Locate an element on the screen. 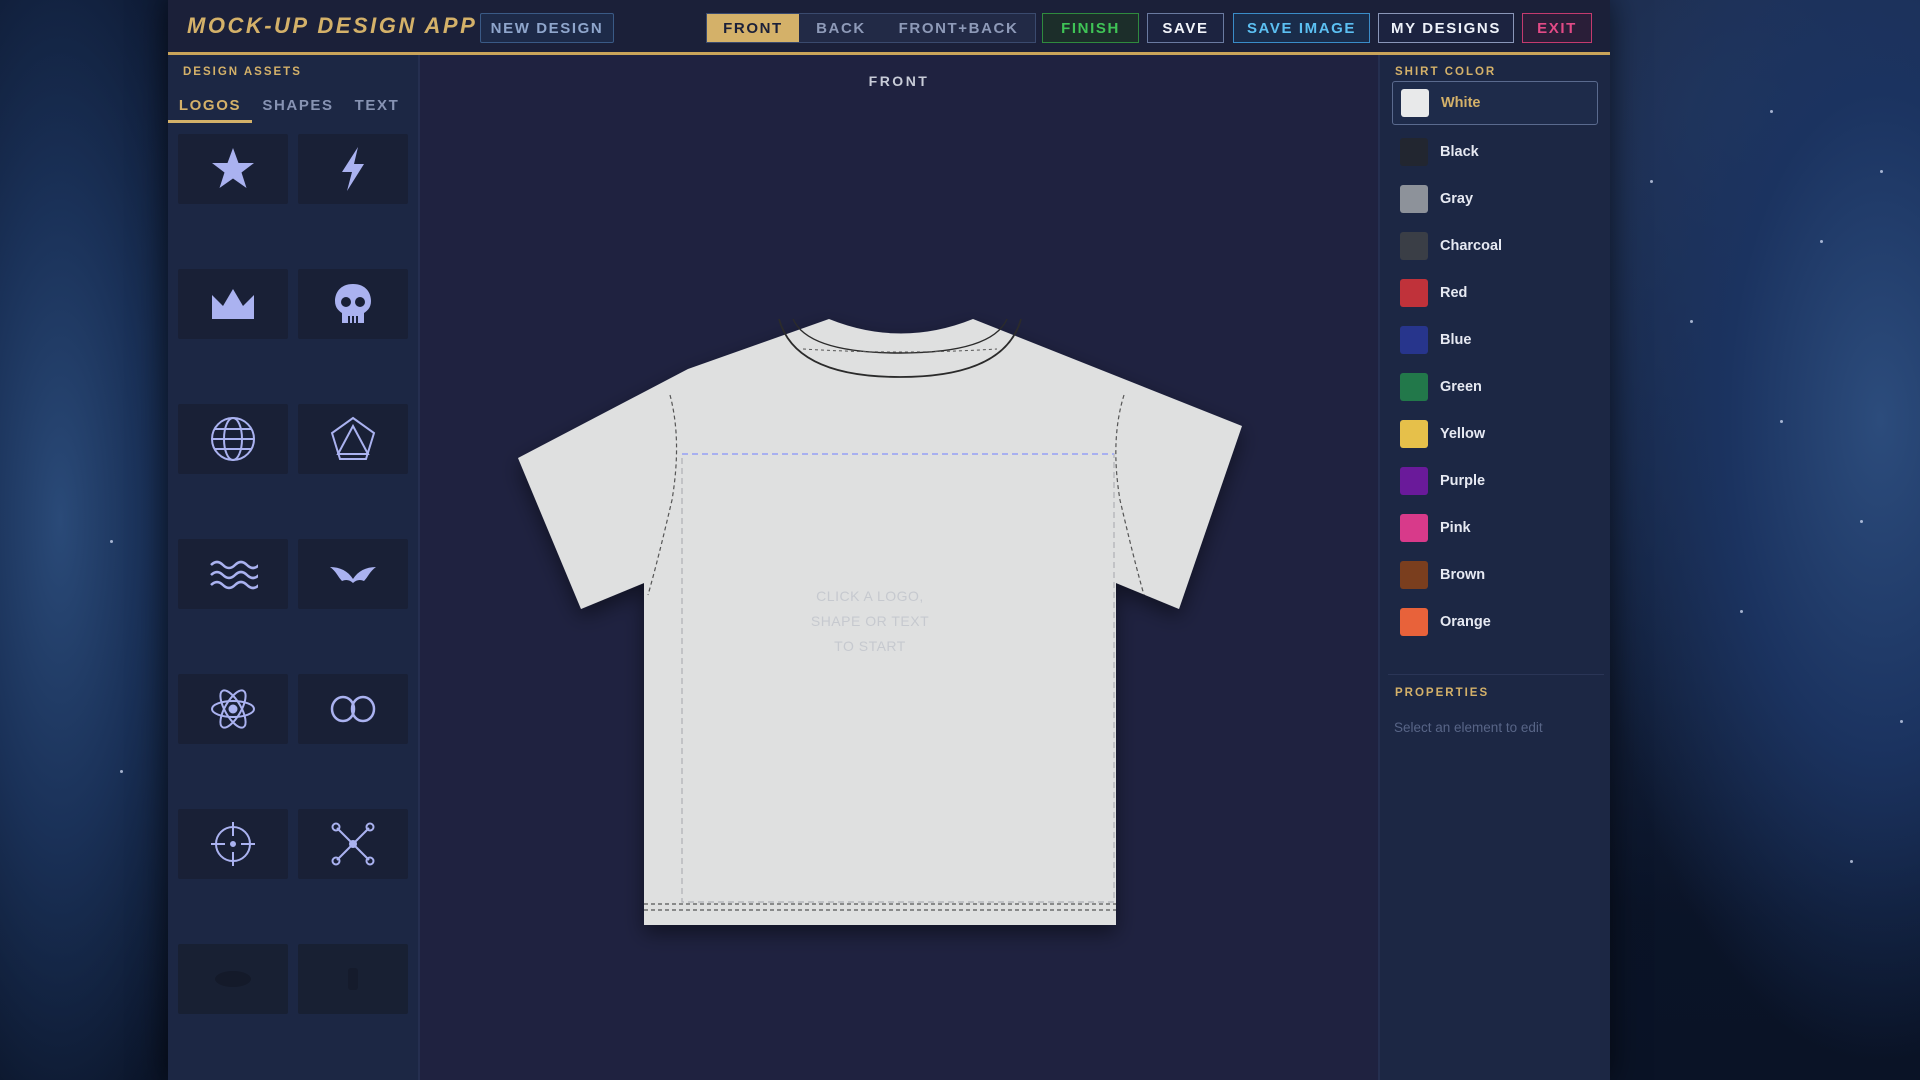 This screenshot has width=1920, height=1080. view-front-button: FRONT is located at coordinates (753, 28).